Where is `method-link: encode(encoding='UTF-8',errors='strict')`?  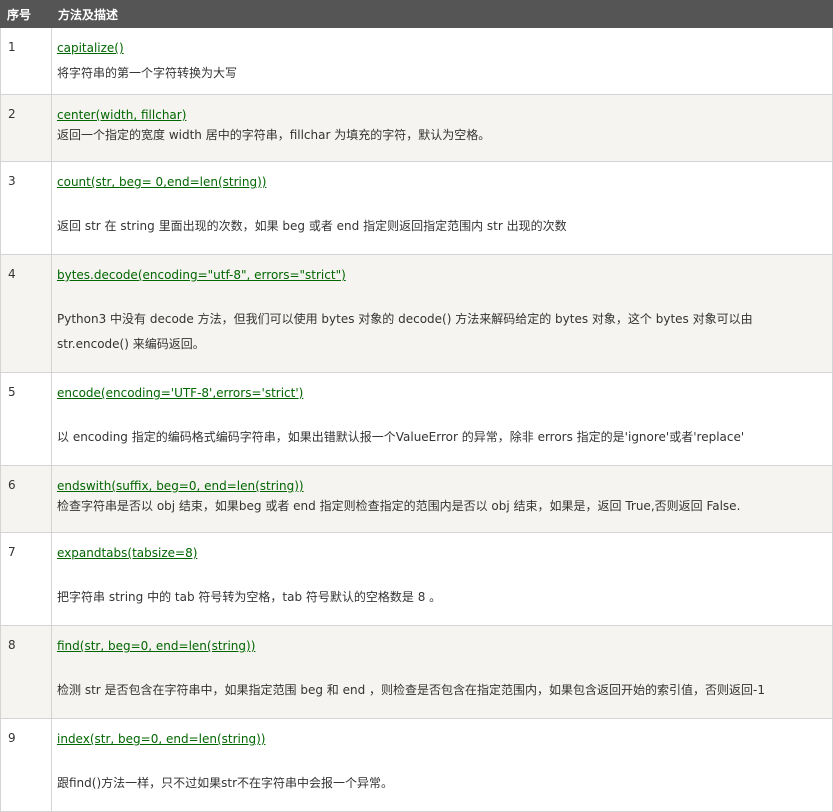 method-link: encode(encoding='UTF-8',errors='strict') is located at coordinates (444, 393).